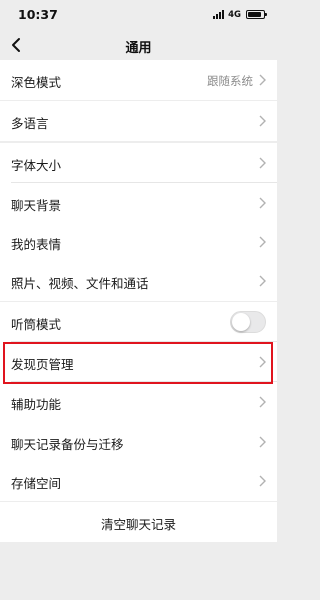  I want to click on earpiece-mode-label: 听筒模式, so click(36, 324).